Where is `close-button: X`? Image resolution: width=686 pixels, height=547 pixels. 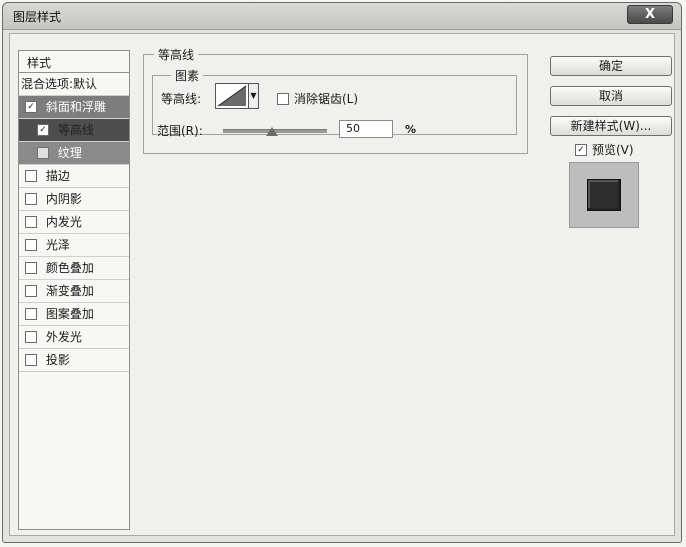
close-button: X is located at coordinates (650, 14).